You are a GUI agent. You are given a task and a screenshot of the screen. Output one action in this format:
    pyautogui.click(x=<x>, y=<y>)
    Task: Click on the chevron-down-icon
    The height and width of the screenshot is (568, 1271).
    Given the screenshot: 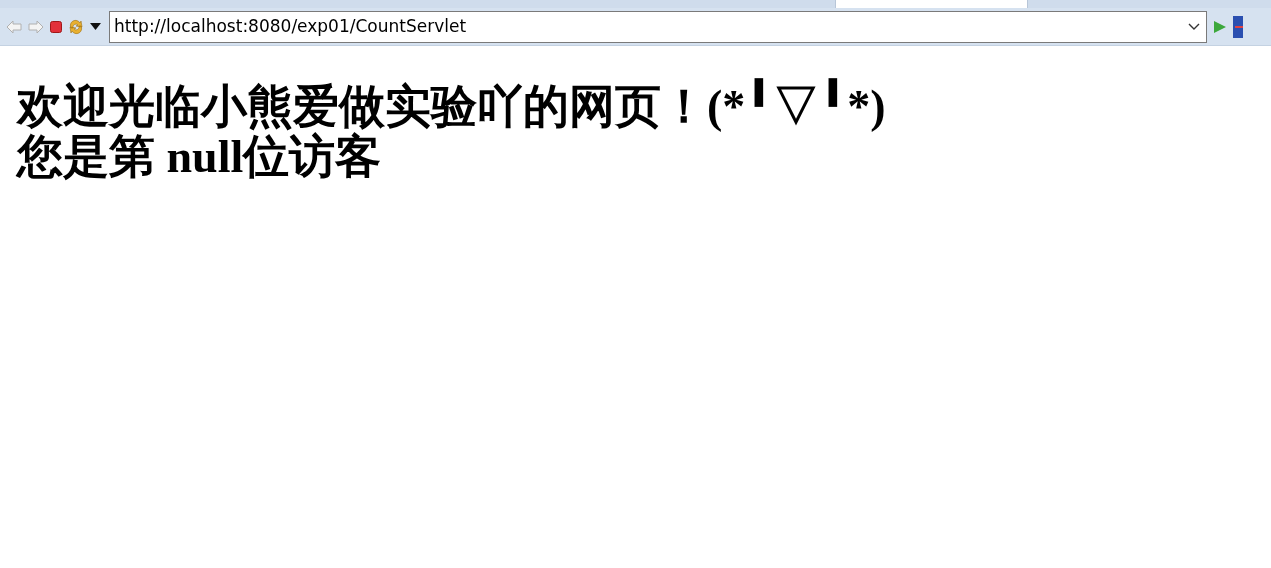 What is the action you would take?
    pyautogui.click(x=1194, y=26)
    